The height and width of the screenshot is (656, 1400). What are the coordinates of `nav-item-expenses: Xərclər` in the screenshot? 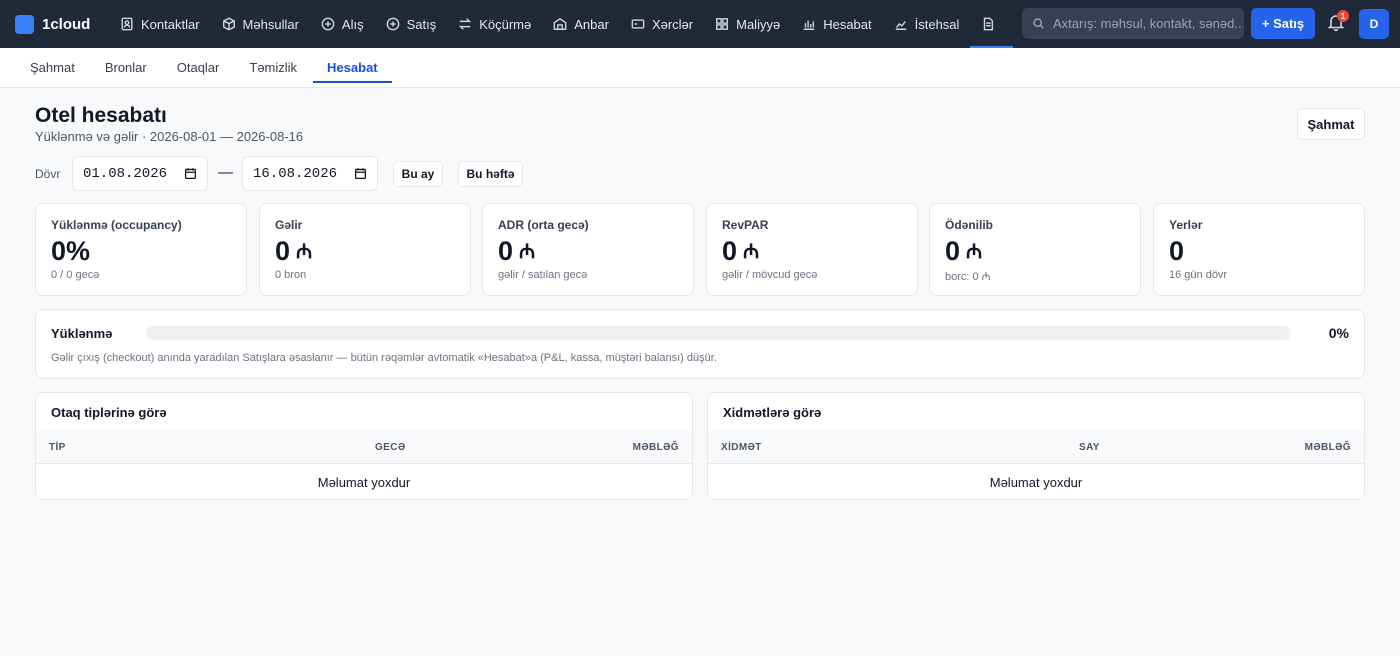 It's located at (662, 24).